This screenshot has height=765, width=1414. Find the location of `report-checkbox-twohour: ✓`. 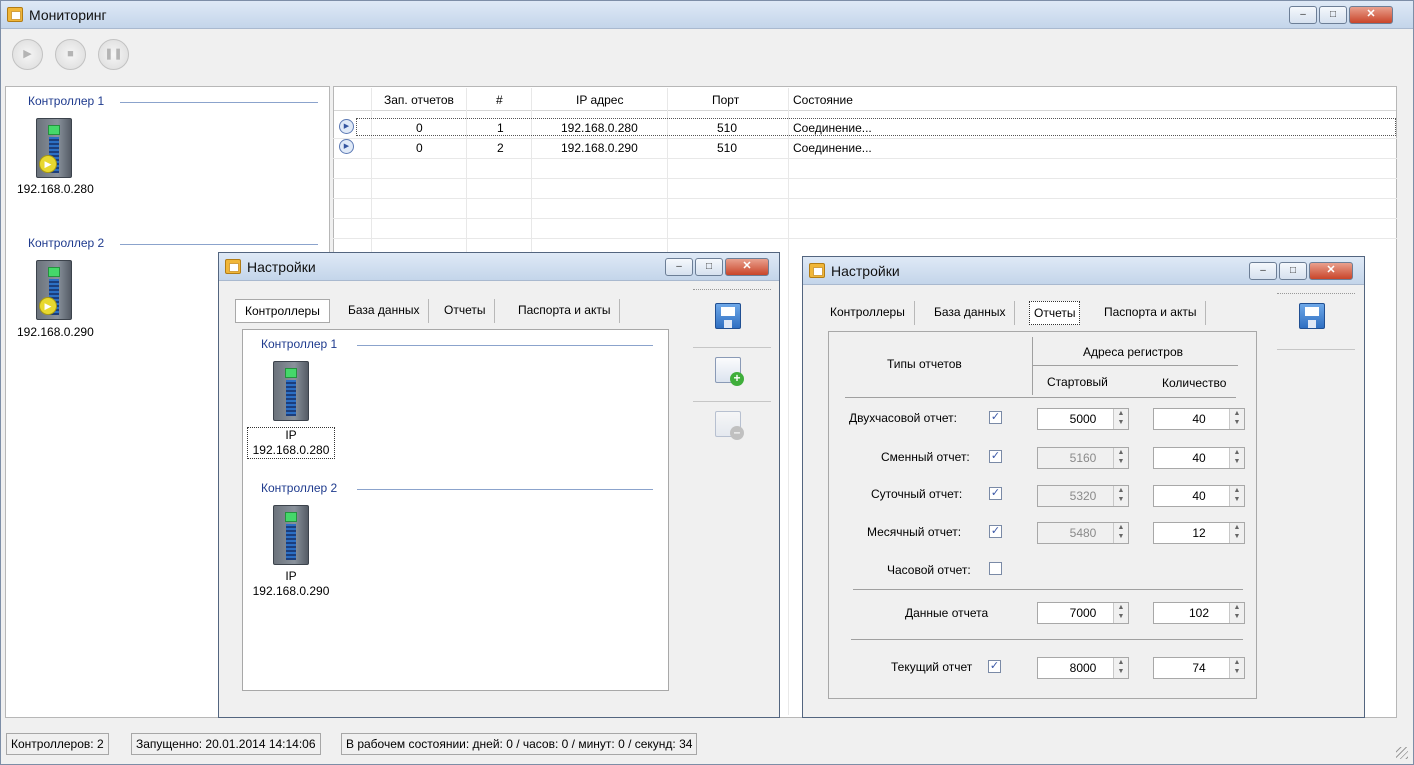

report-checkbox-twohour: ✓ is located at coordinates (995, 417).